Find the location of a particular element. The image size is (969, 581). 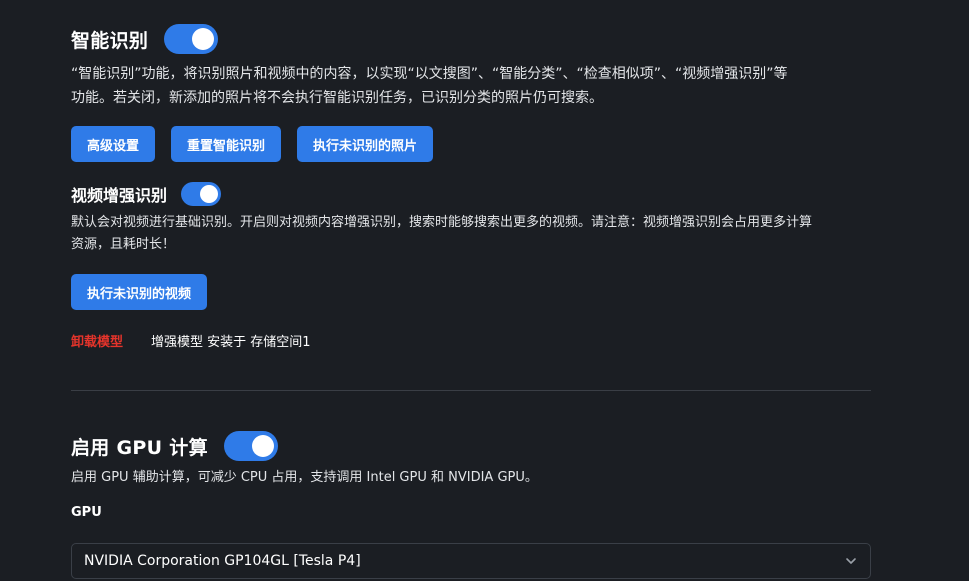

gpu-select: NVIDIA Corporation GP104GL [Tesla P4] is located at coordinates (471, 561).